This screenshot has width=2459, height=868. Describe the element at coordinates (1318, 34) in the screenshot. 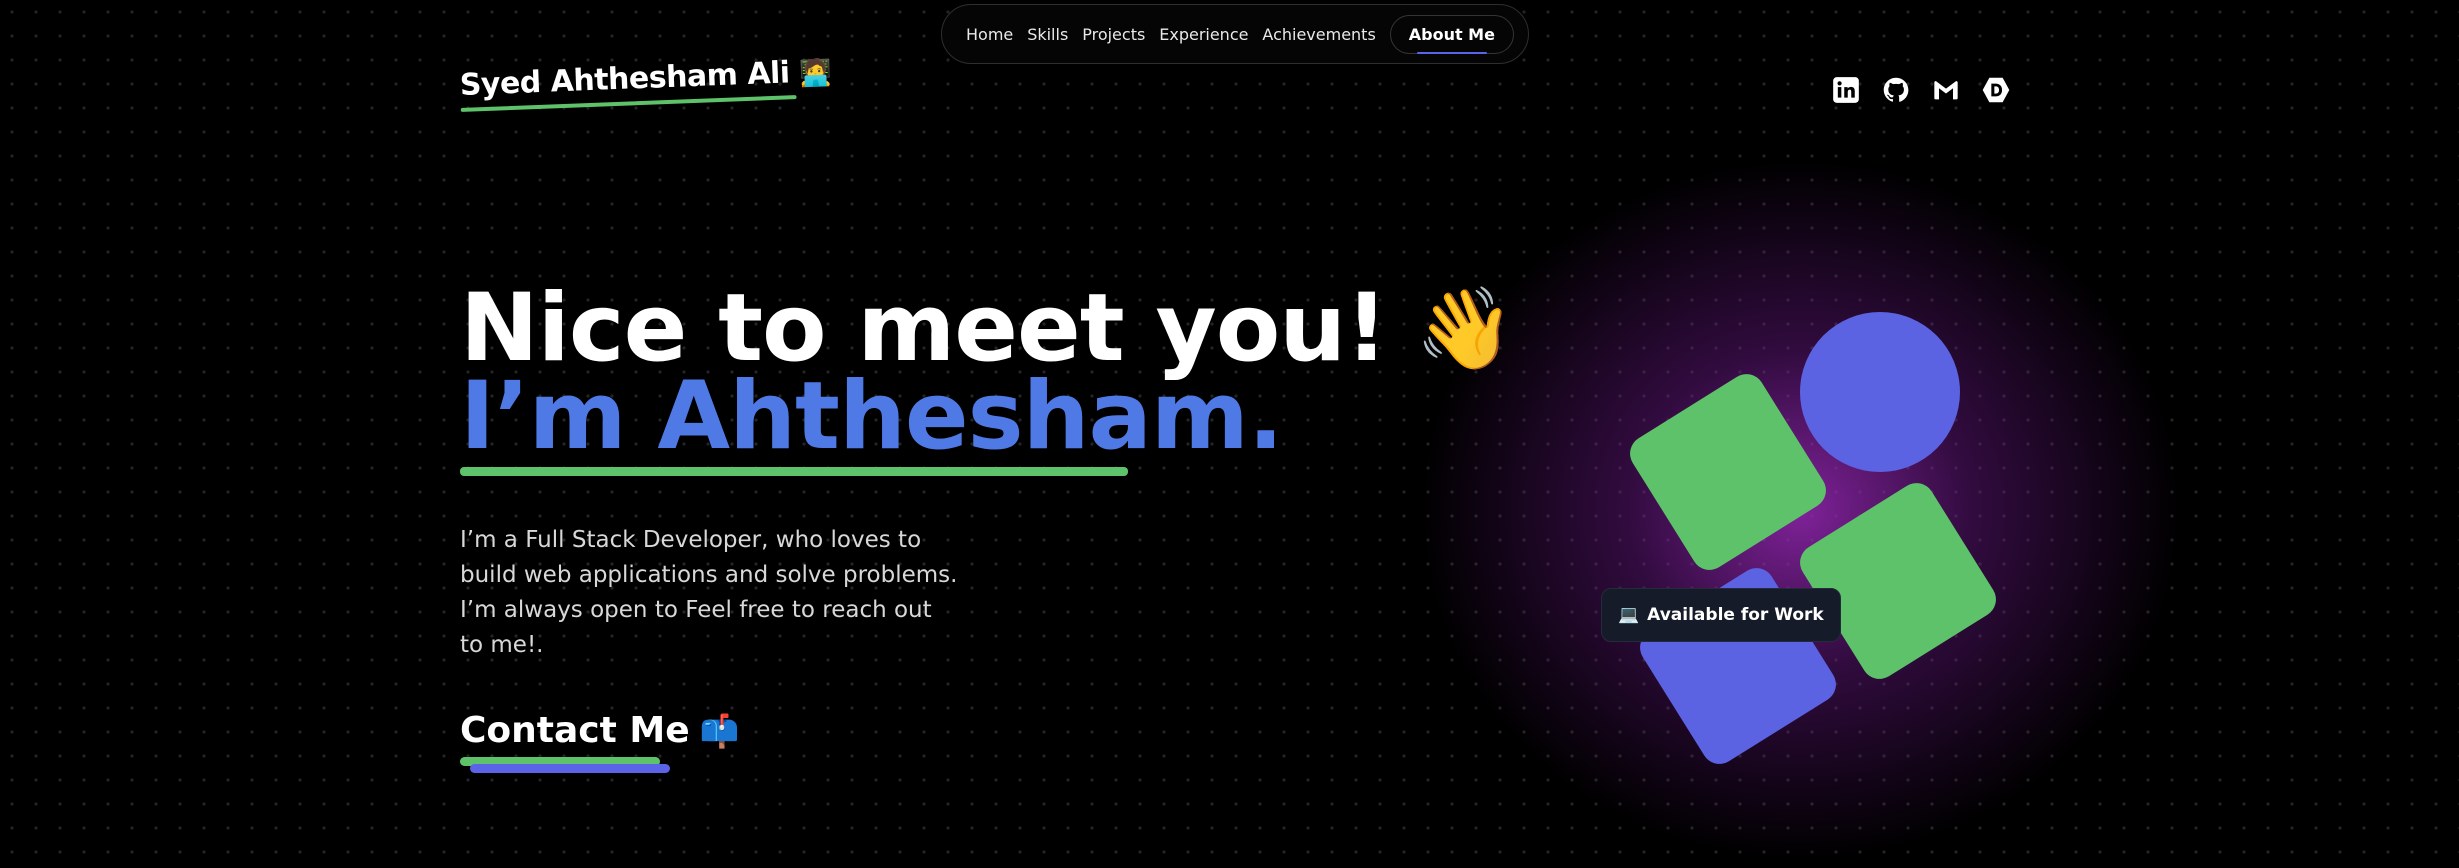

I see `nav-achievements: Achievements` at that location.